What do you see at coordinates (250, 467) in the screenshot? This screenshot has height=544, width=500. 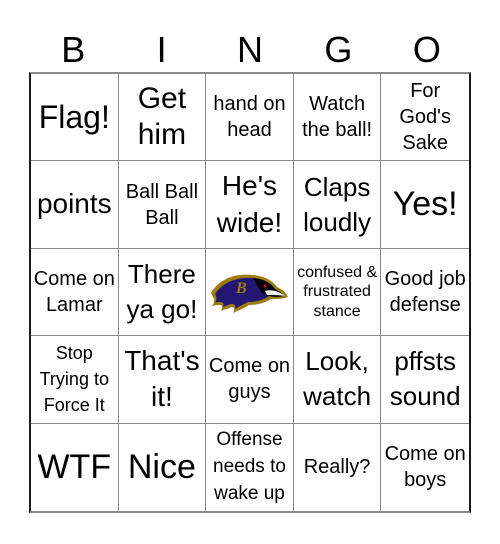 I see `bingo-cell: Offense needs to wake up` at bounding box center [250, 467].